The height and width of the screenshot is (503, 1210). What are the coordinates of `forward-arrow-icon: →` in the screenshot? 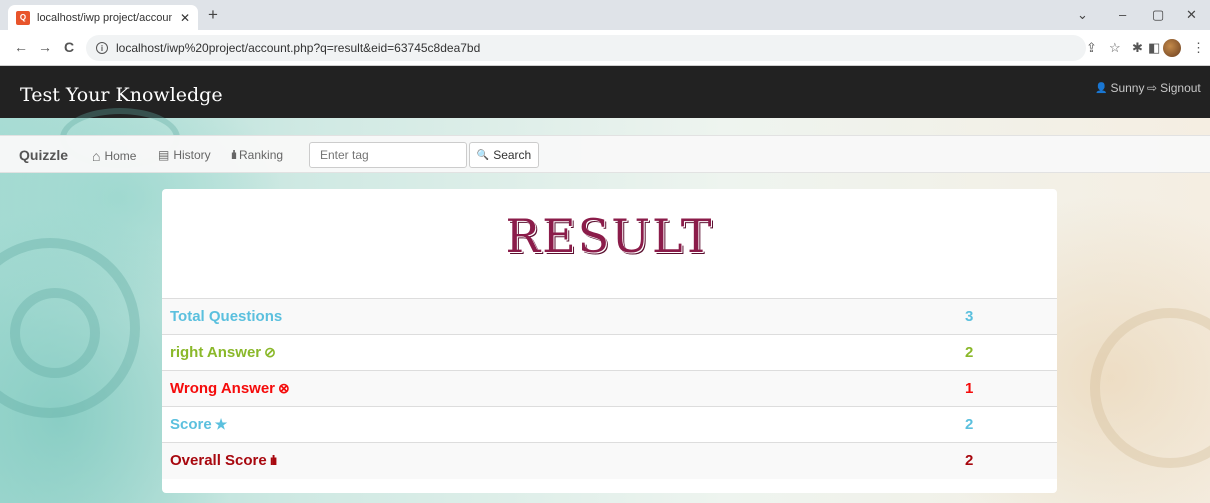 It's located at (45, 47).